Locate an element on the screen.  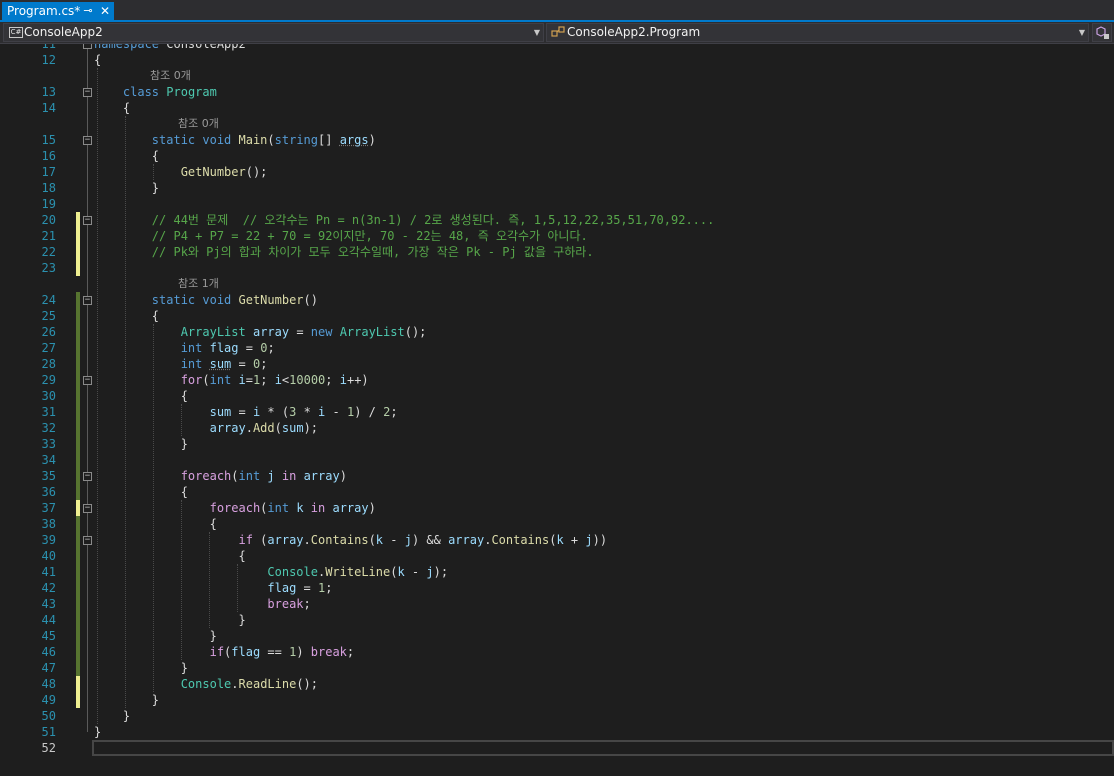
code-text: for(int i=1; i<10000; i++) is located at coordinates (231, 380).